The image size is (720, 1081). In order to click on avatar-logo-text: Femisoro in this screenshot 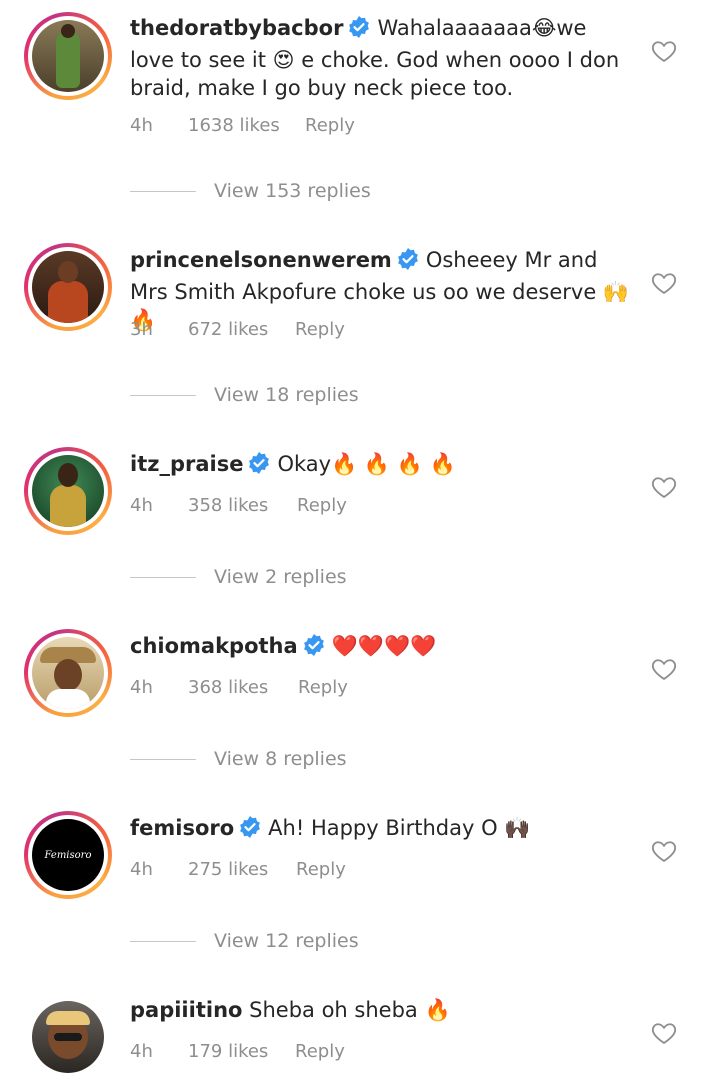, I will do `click(68, 855)`.